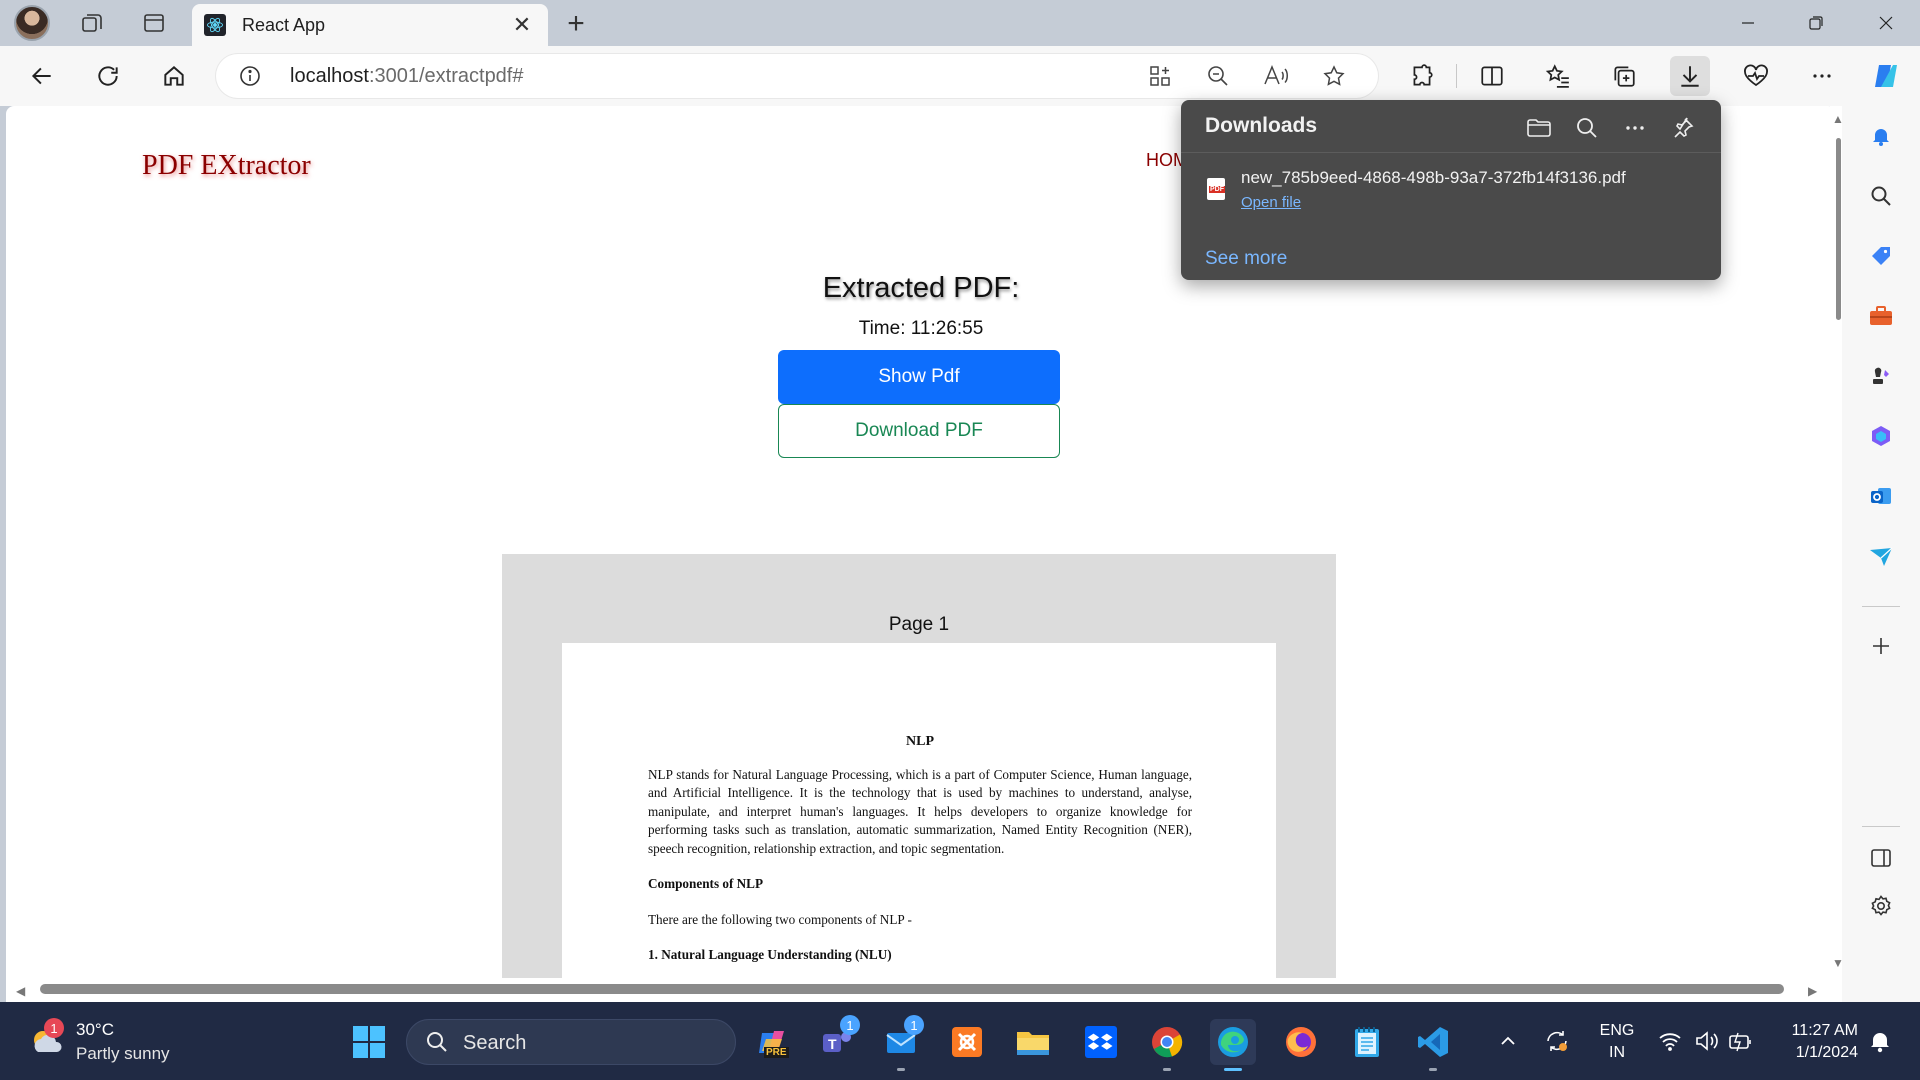 The height and width of the screenshot is (1080, 1920). I want to click on pdf-file-icon: PDF, so click(1216, 189).